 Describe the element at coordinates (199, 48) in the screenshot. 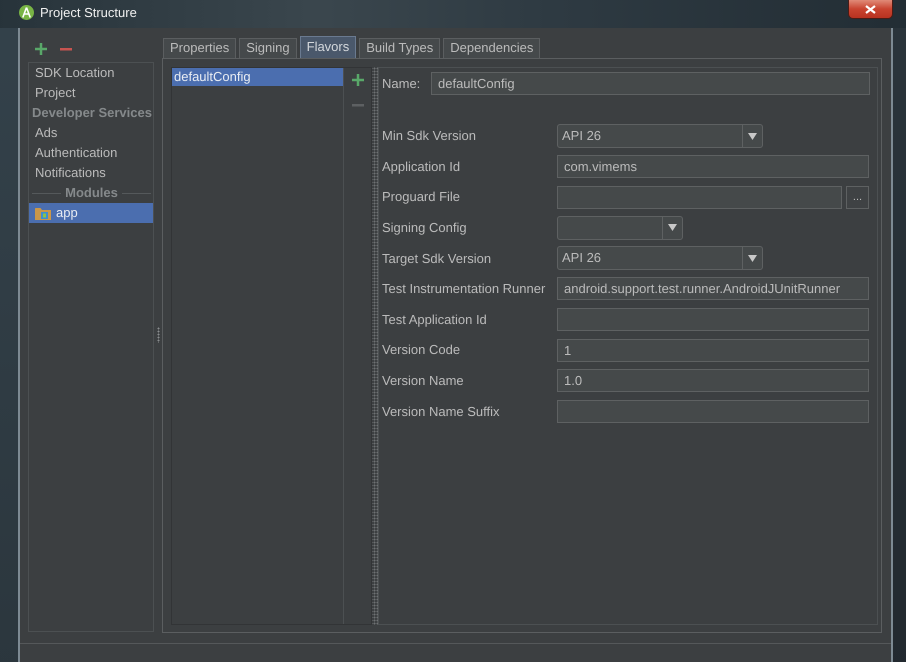

I see `tab: Properties` at that location.